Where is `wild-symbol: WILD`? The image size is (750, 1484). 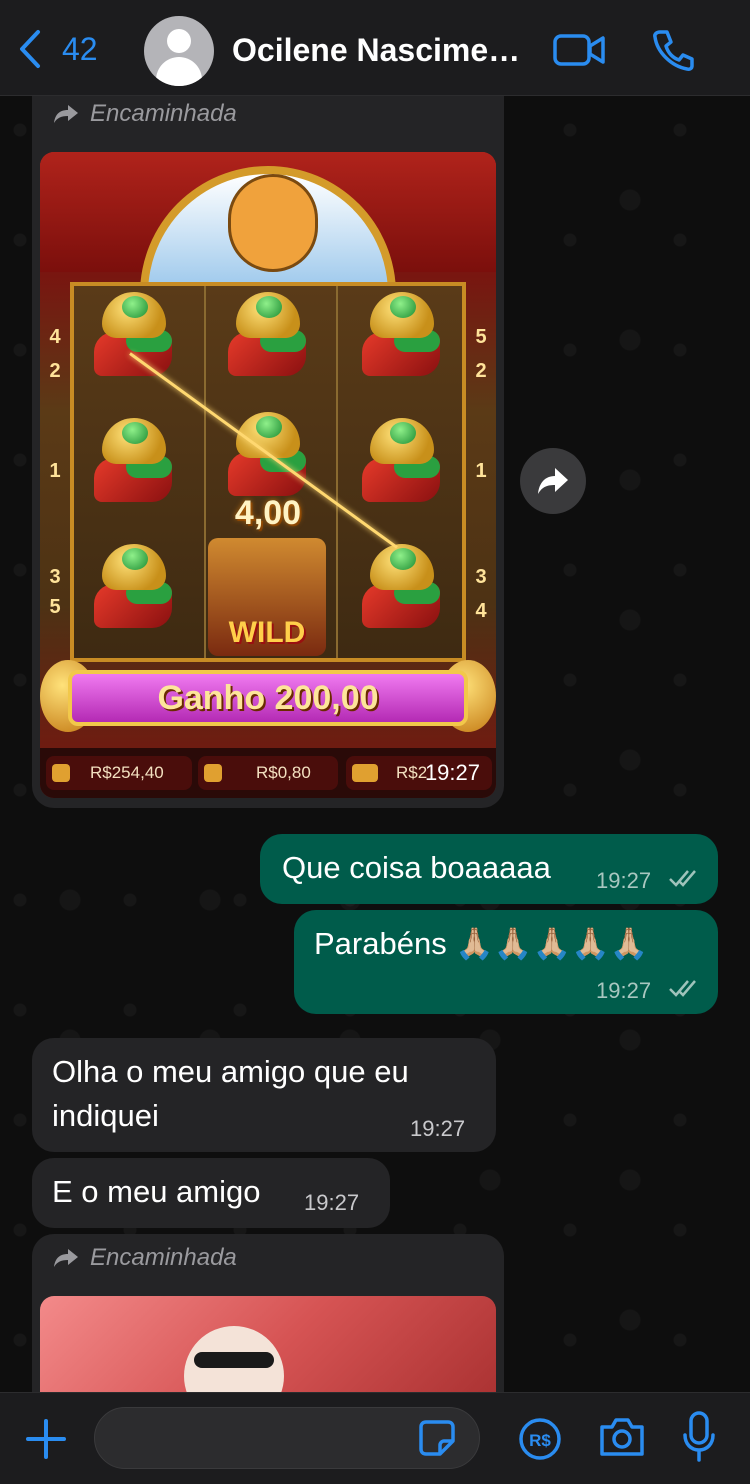
wild-symbol: WILD is located at coordinates (267, 597).